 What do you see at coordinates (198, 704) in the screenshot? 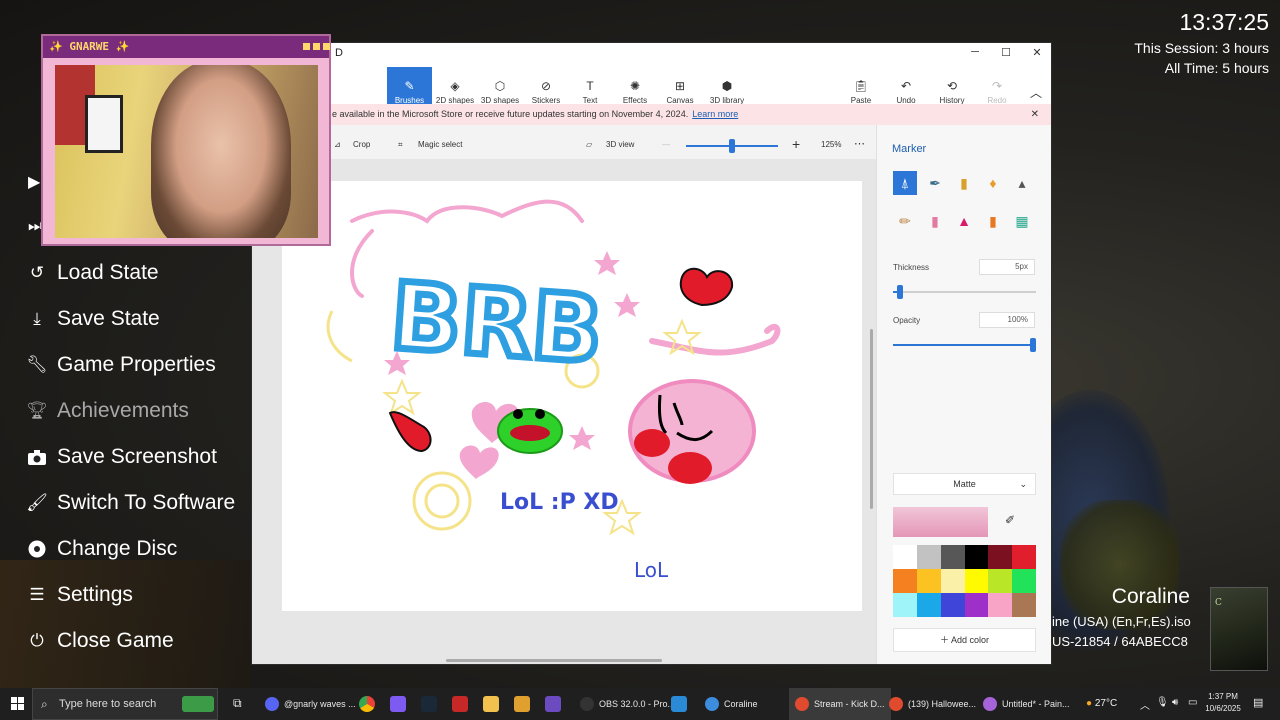
I see `search-highlight-icon` at bounding box center [198, 704].